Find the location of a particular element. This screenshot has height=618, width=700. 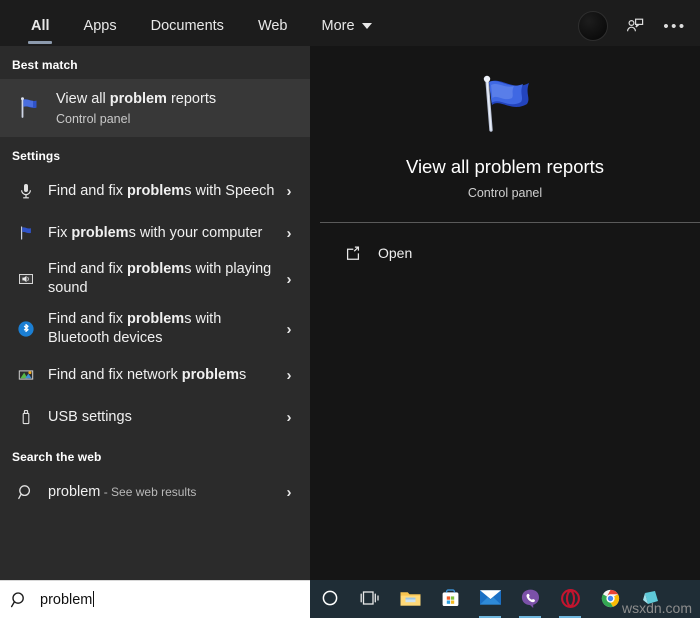

feedback-person-icon is located at coordinates (635, 26).